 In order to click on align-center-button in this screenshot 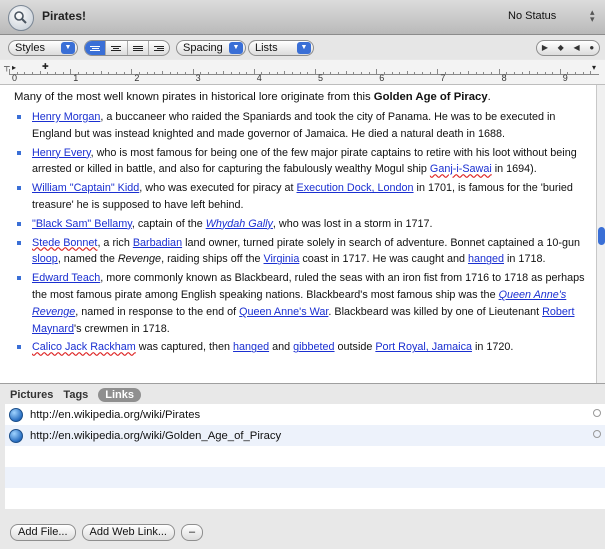, I will do `click(117, 48)`.